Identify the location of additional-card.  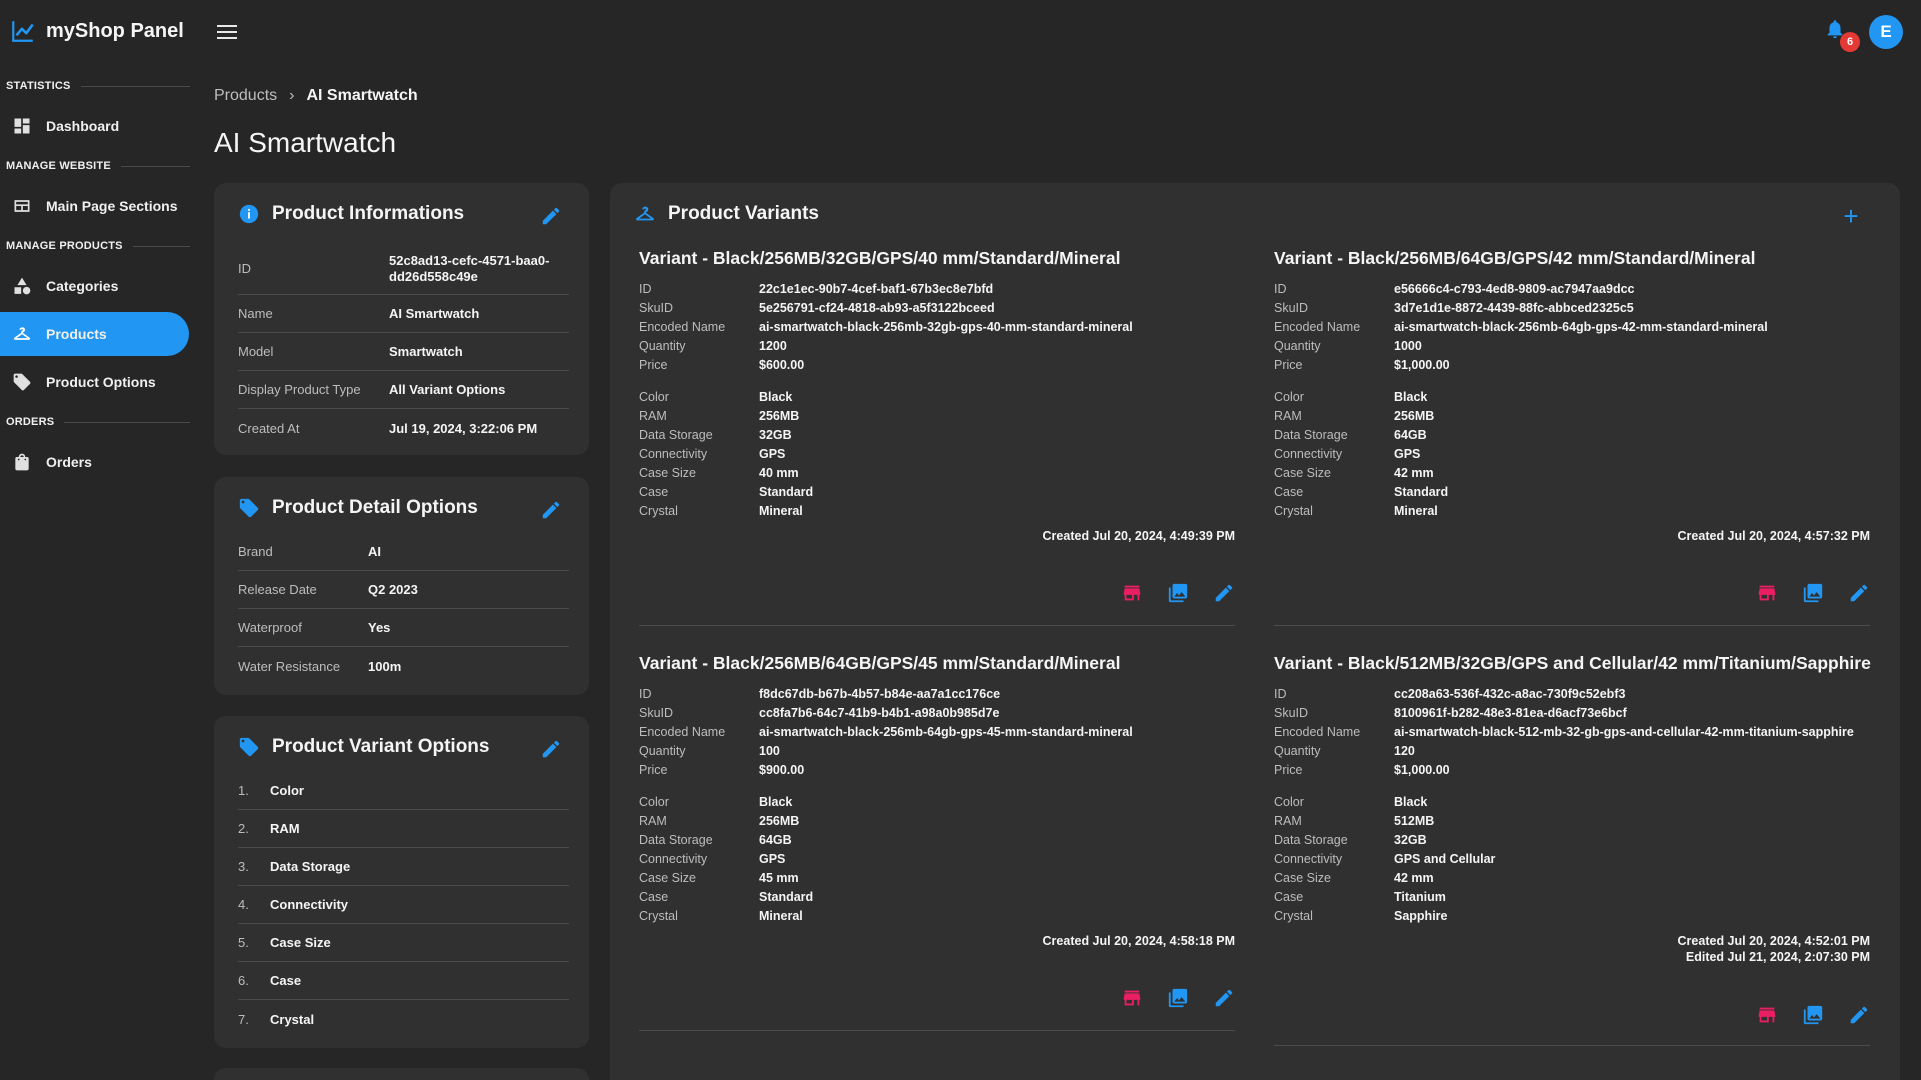
(401, 1074).